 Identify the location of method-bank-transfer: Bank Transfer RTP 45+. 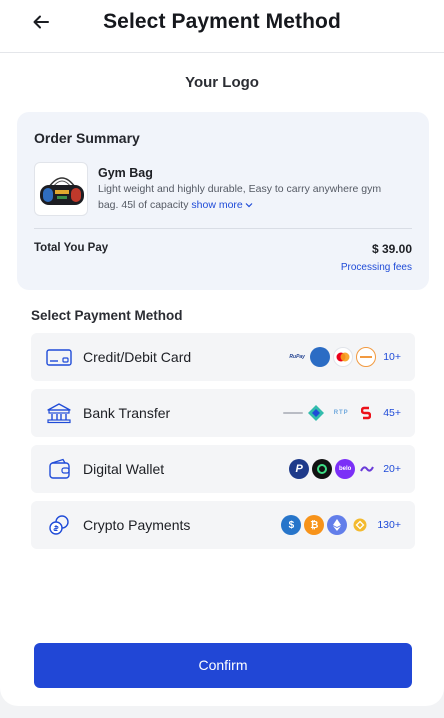
(223, 413).